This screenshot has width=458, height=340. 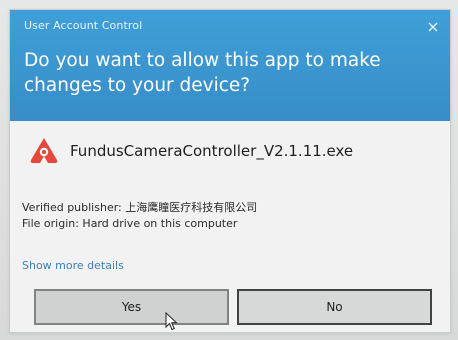 I want to click on file-origin: File origin: Hard drive on this computer, so click(x=130, y=223).